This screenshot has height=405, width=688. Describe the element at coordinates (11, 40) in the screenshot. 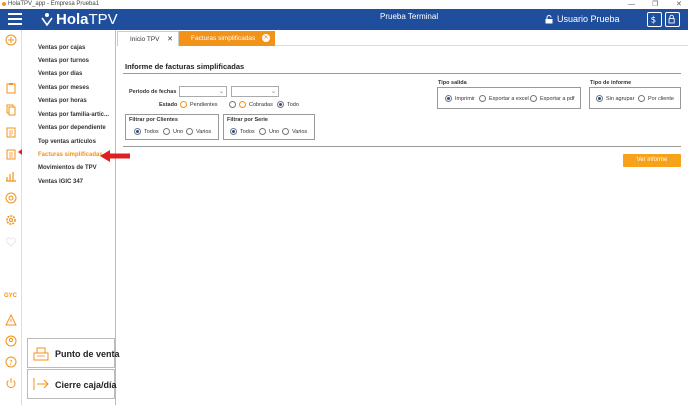

I see `add-icon` at that location.